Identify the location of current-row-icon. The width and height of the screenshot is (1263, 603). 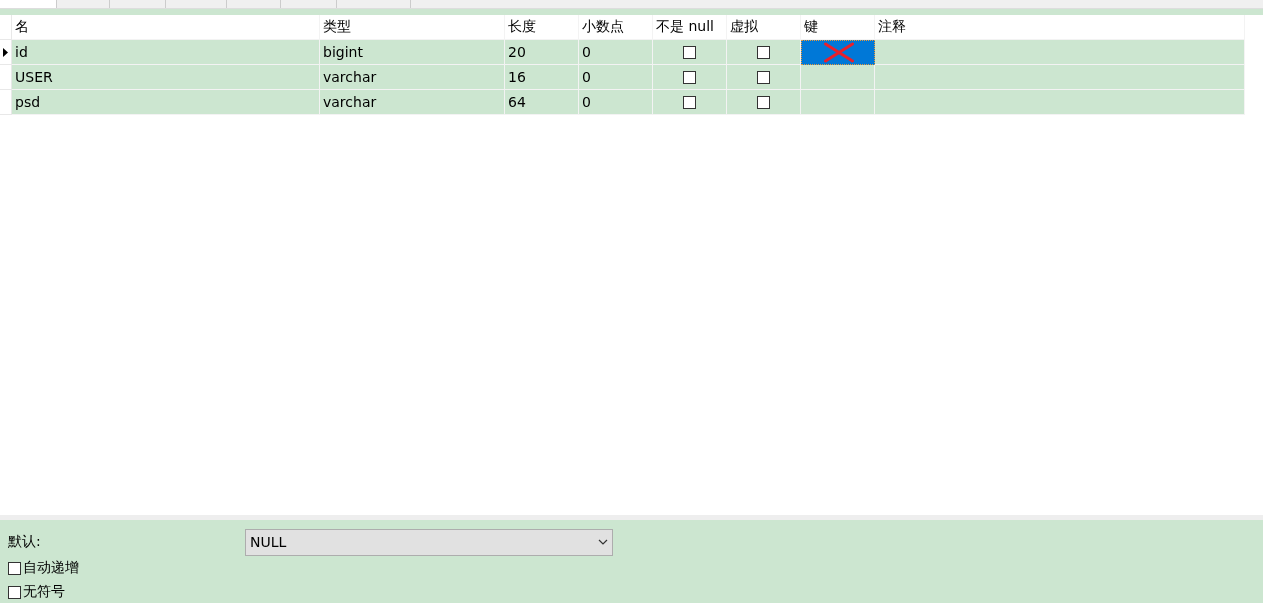
(5, 52).